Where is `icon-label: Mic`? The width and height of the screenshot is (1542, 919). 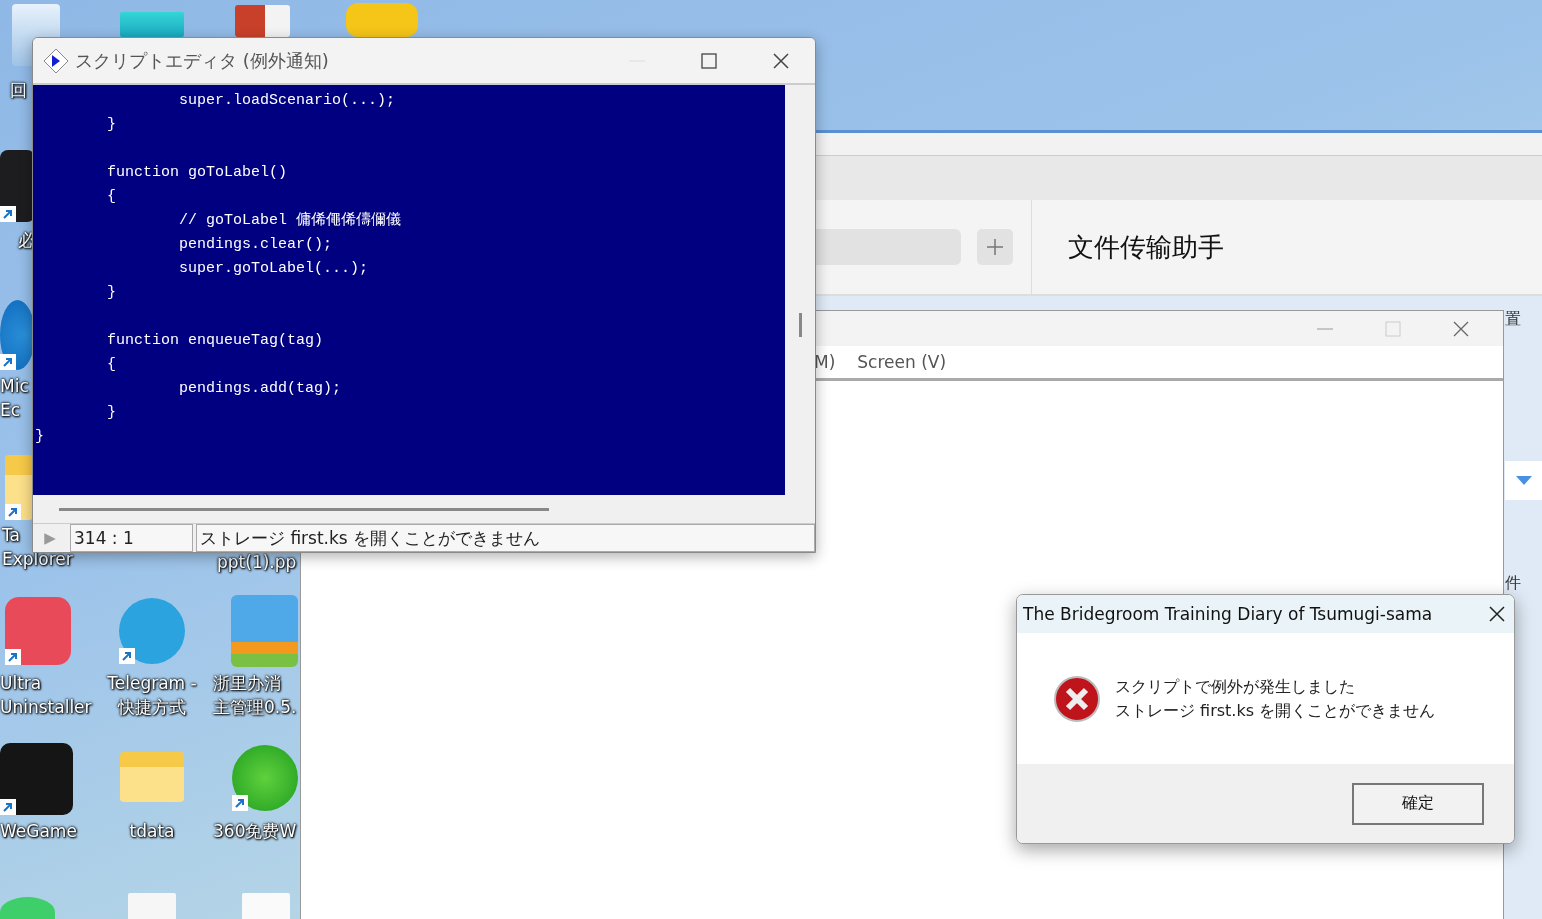 icon-label: Mic is located at coordinates (14, 386).